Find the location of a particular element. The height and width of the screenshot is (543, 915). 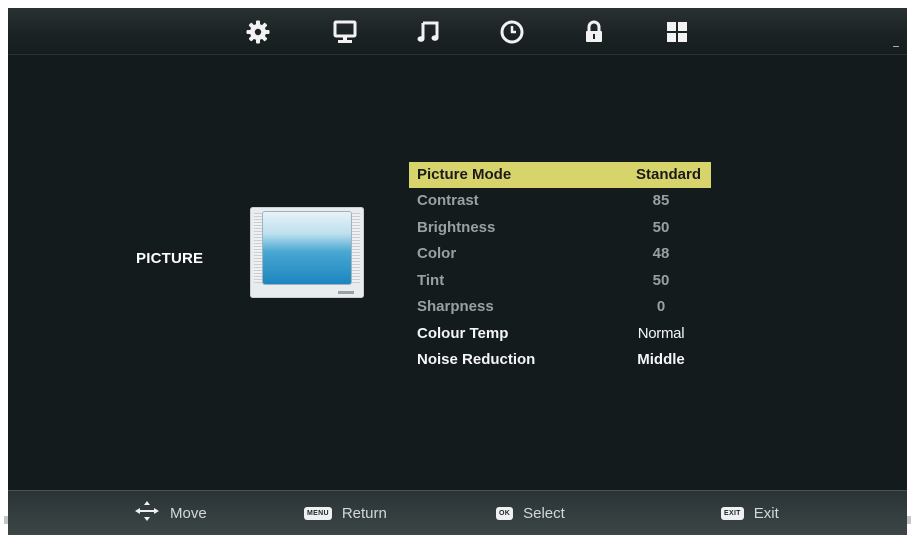

menu-item-value: 48 is located at coordinates (661, 253).